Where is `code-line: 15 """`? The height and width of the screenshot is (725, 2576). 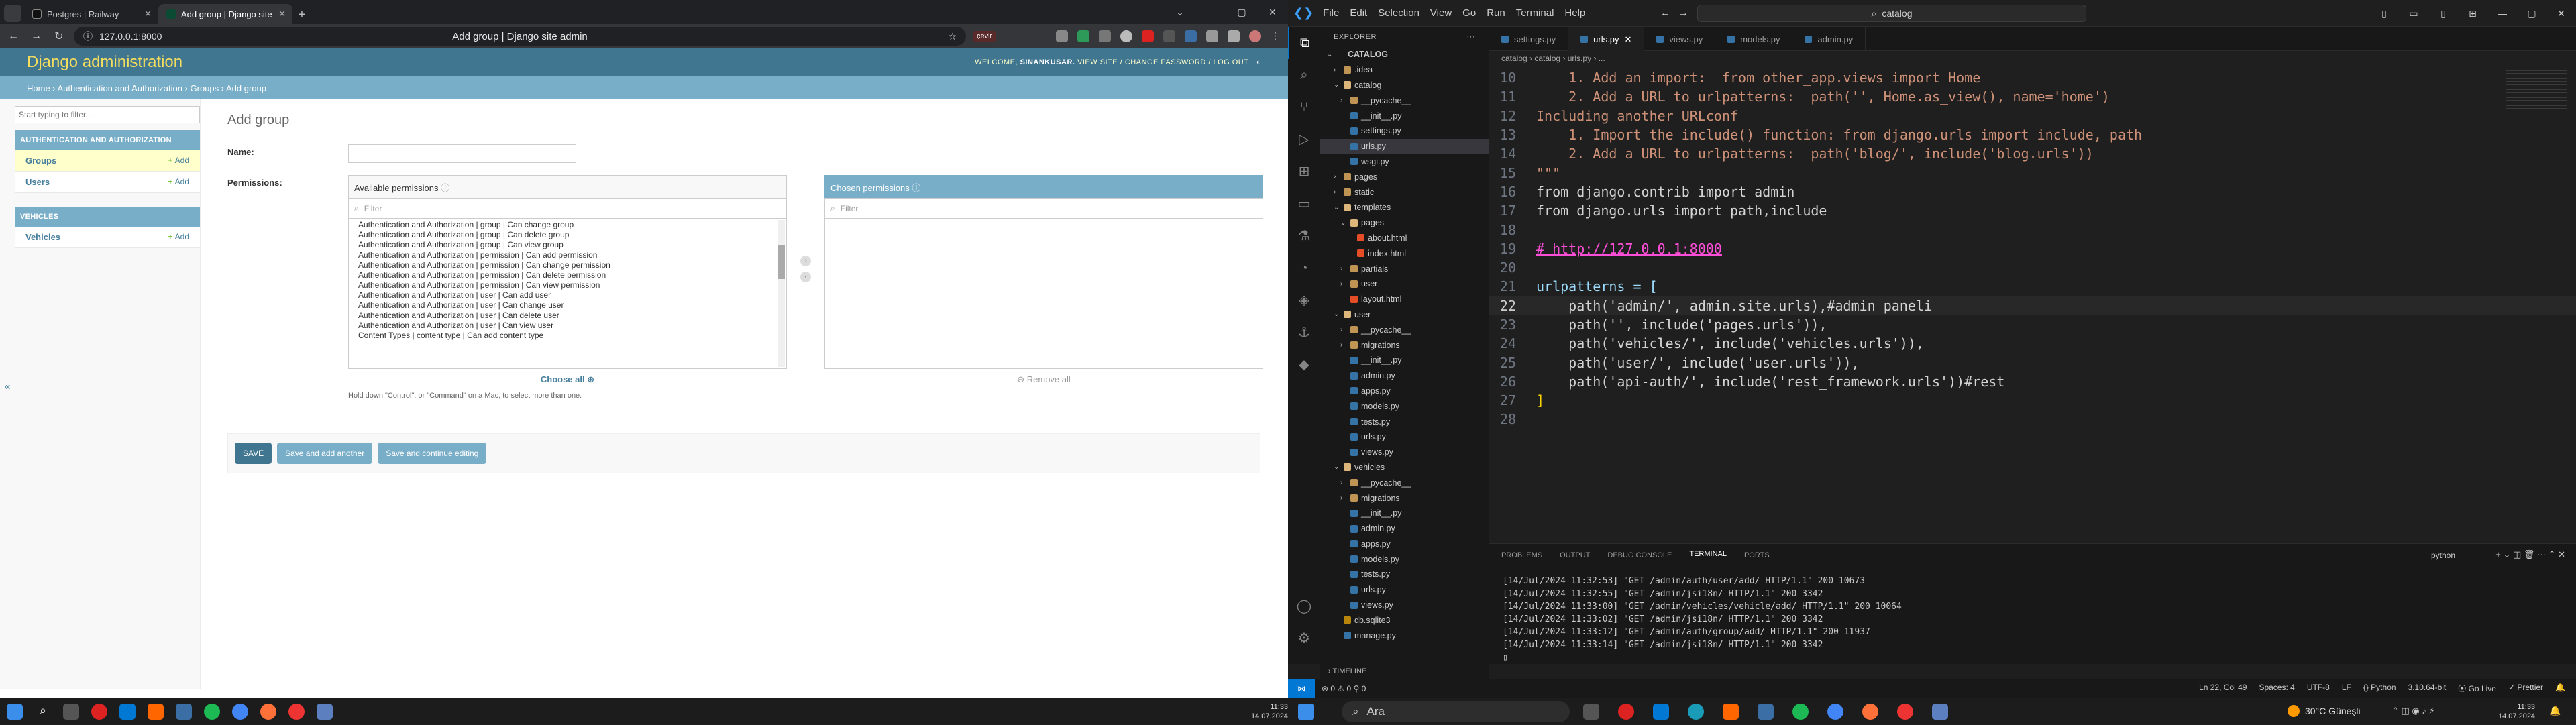
code-line: 15 """ is located at coordinates (2032, 172).